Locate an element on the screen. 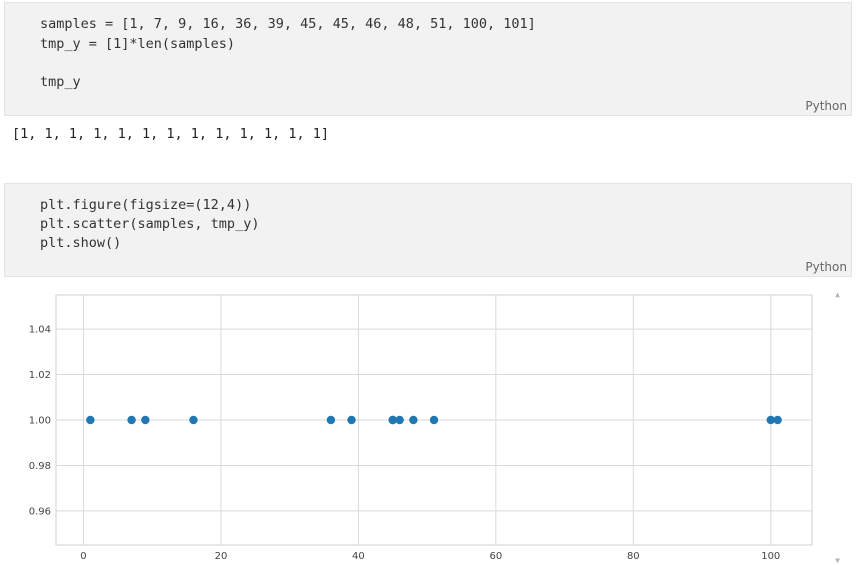 The height and width of the screenshot is (565, 858). x-tick-label: 80 is located at coordinates (633, 556).